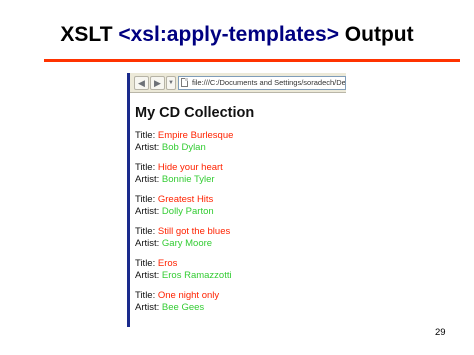 This screenshot has width=474, height=355. What do you see at coordinates (188, 295) in the screenshot?
I see `title-value: One night only` at bounding box center [188, 295].